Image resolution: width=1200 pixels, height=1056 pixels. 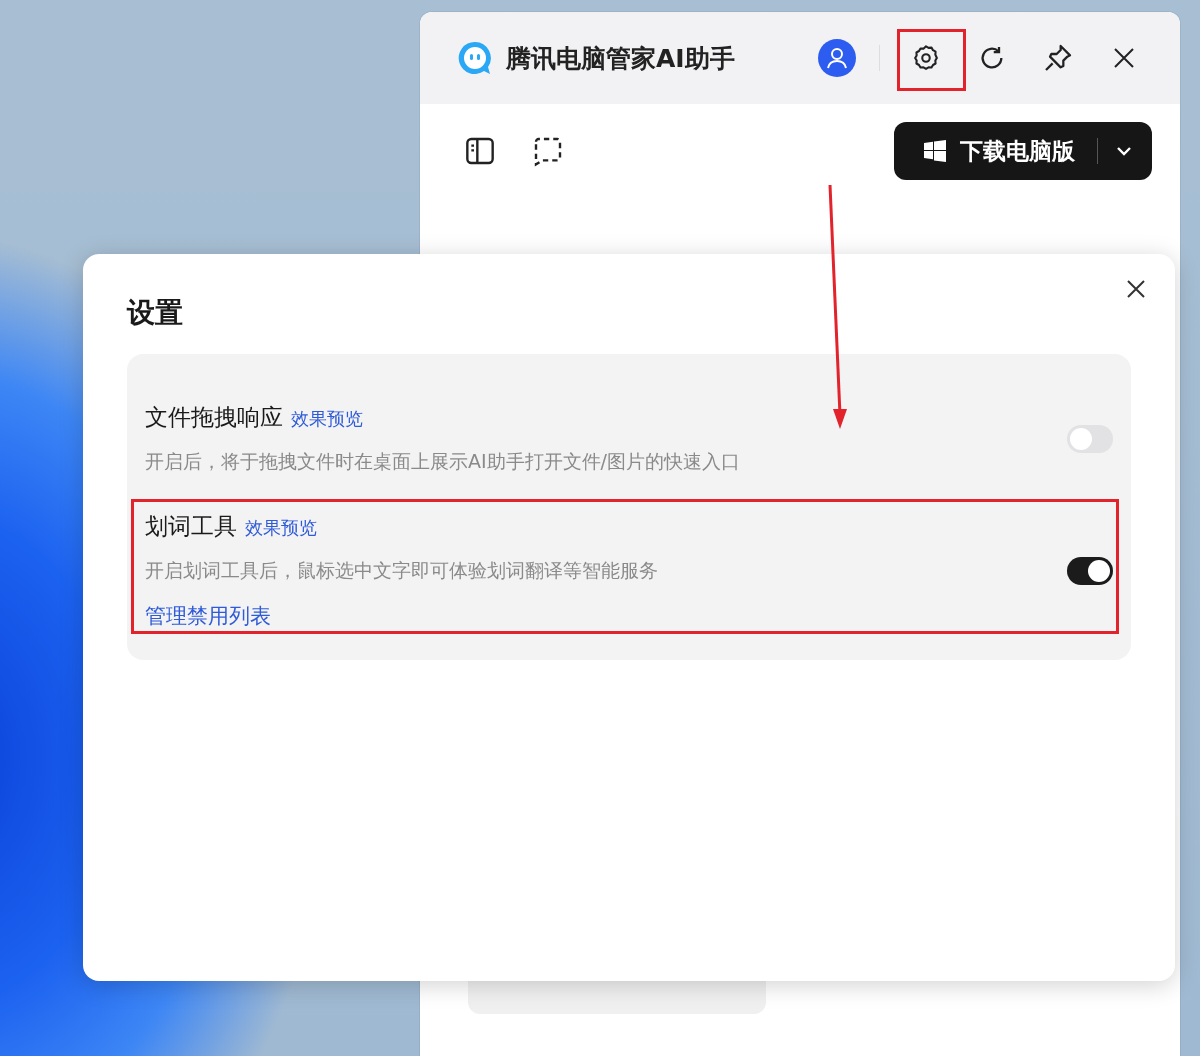 What do you see at coordinates (402, 570) in the screenshot?
I see `setting-description: 开启划词工具后，鼠标选中文字即可体验划词翻译等智能服务` at bounding box center [402, 570].